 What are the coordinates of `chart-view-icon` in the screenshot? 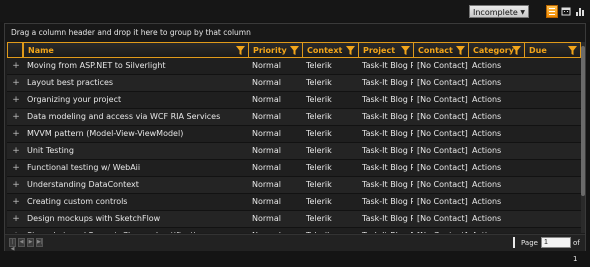 It's located at (580, 12).